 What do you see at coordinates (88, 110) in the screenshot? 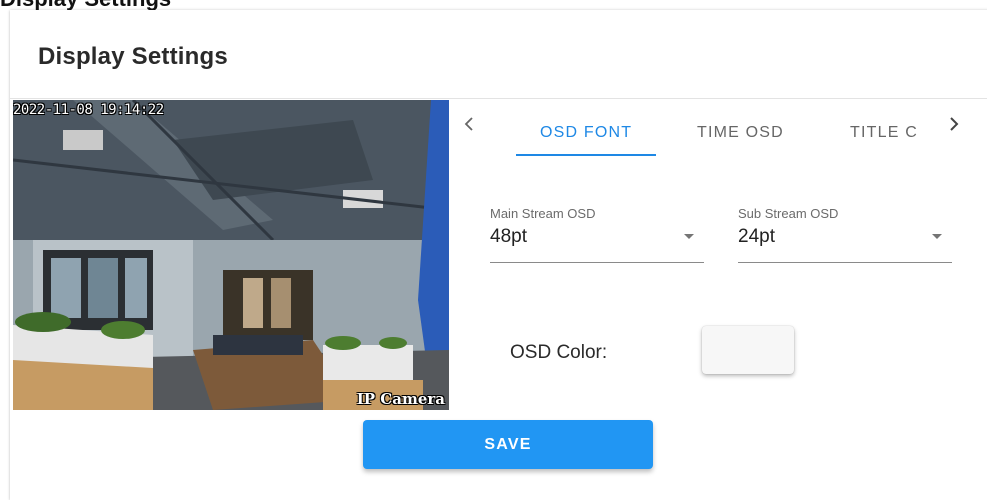
I see `osd-timestamp: 2022-11-08 19:14:22` at bounding box center [88, 110].